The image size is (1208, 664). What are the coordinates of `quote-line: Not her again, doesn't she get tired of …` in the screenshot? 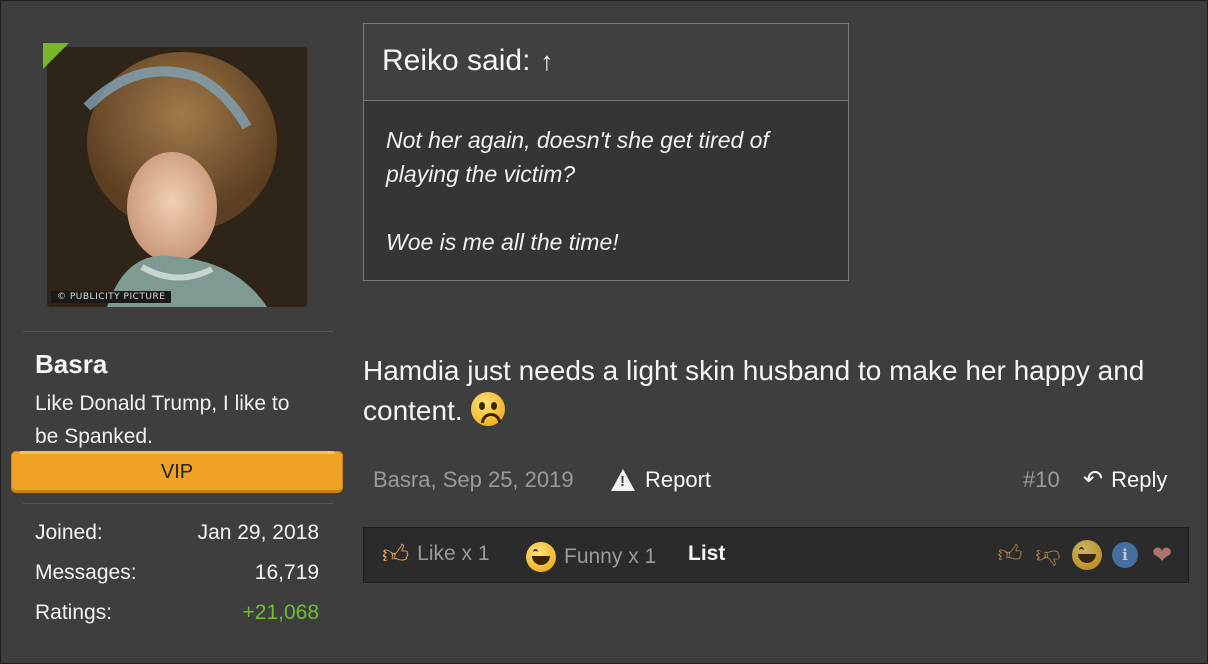 It's located at (577, 157).